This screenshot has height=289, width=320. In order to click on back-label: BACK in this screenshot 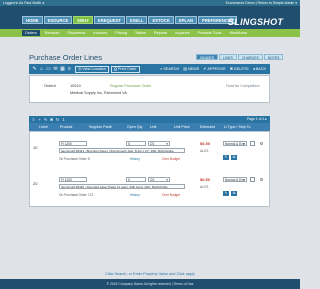, I will do `click(260, 68)`.